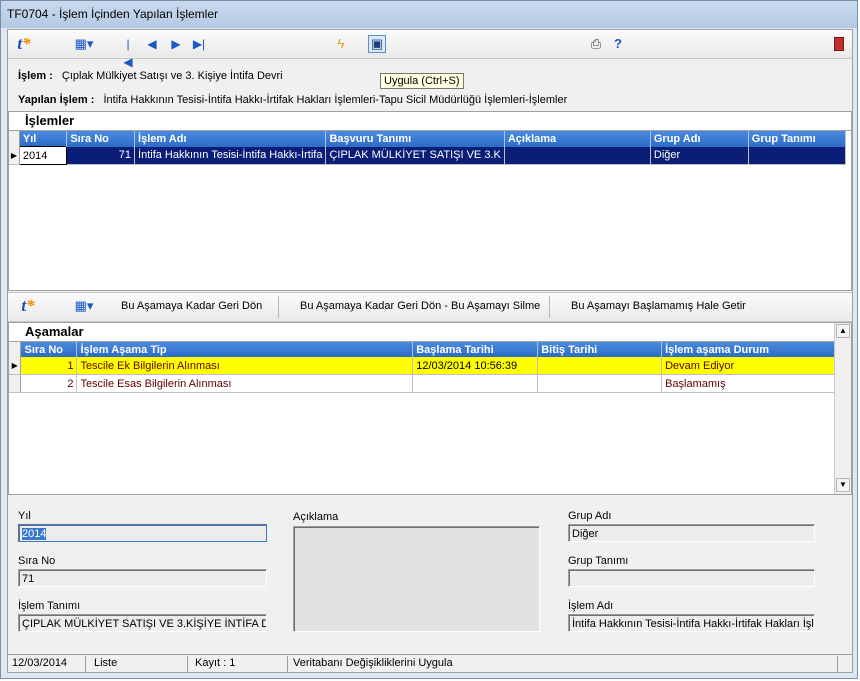 The height and width of the screenshot is (681, 860). What do you see at coordinates (842, 408) in the screenshot?
I see `asamalar-scrollbar: ▲ ▼` at bounding box center [842, 408].